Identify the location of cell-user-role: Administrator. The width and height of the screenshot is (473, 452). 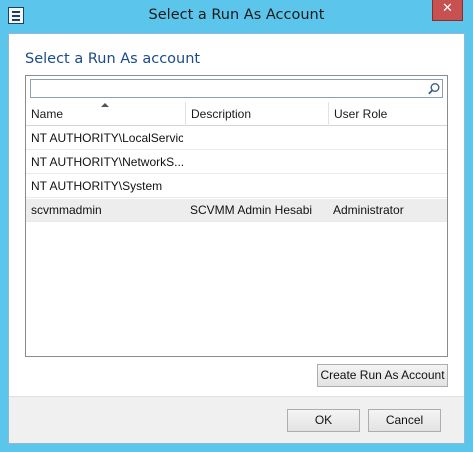
(368, 210).